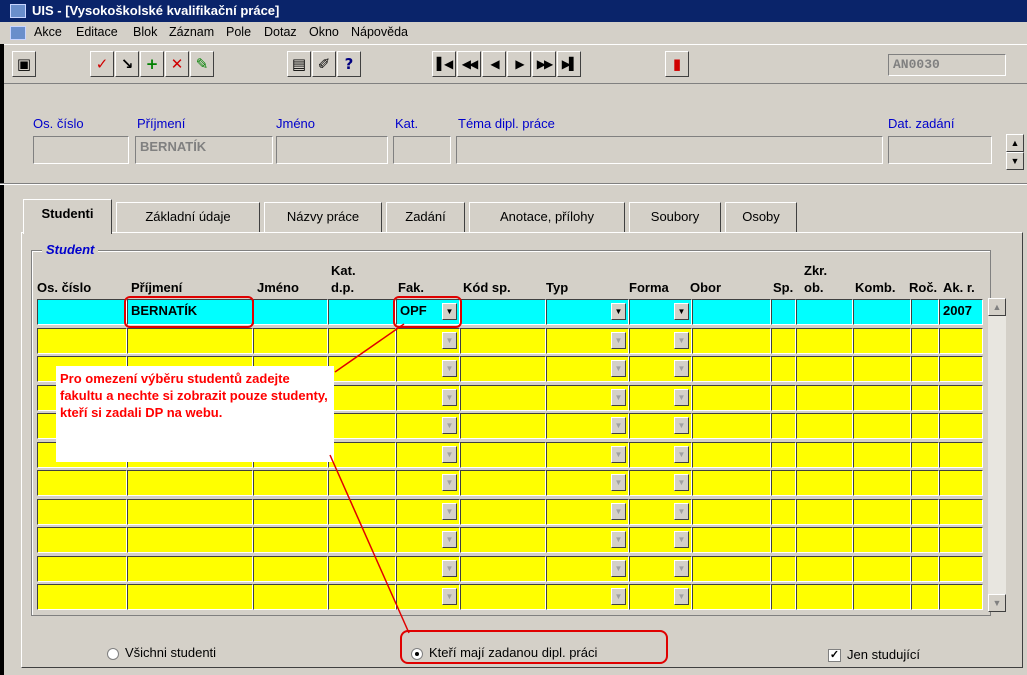 This screenshot has height=675, width=1027. Describe the element at coordinates (513, 652) in the screenshot. I see `assigned-thesis-label: Kteří mají zadanou dipl. práci` at that location.